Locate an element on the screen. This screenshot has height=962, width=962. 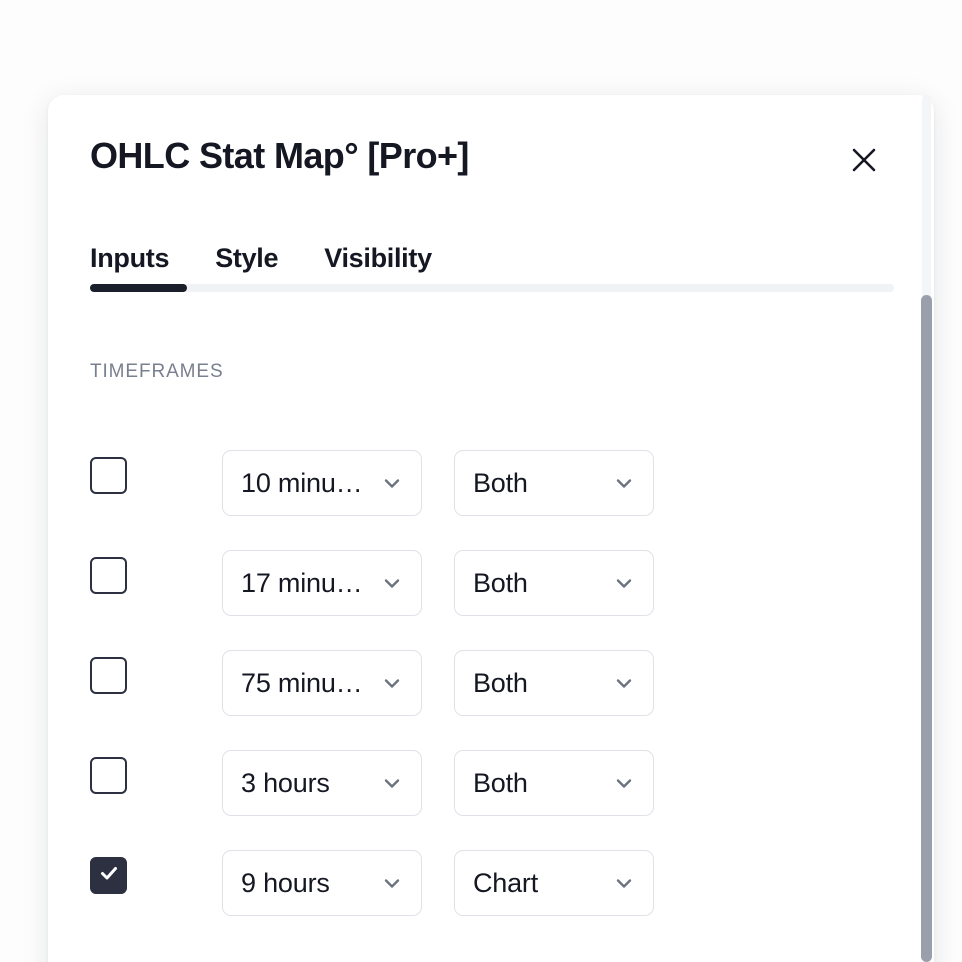
timeframe-row: 3 hours Both is located at coordinates (491, 800).